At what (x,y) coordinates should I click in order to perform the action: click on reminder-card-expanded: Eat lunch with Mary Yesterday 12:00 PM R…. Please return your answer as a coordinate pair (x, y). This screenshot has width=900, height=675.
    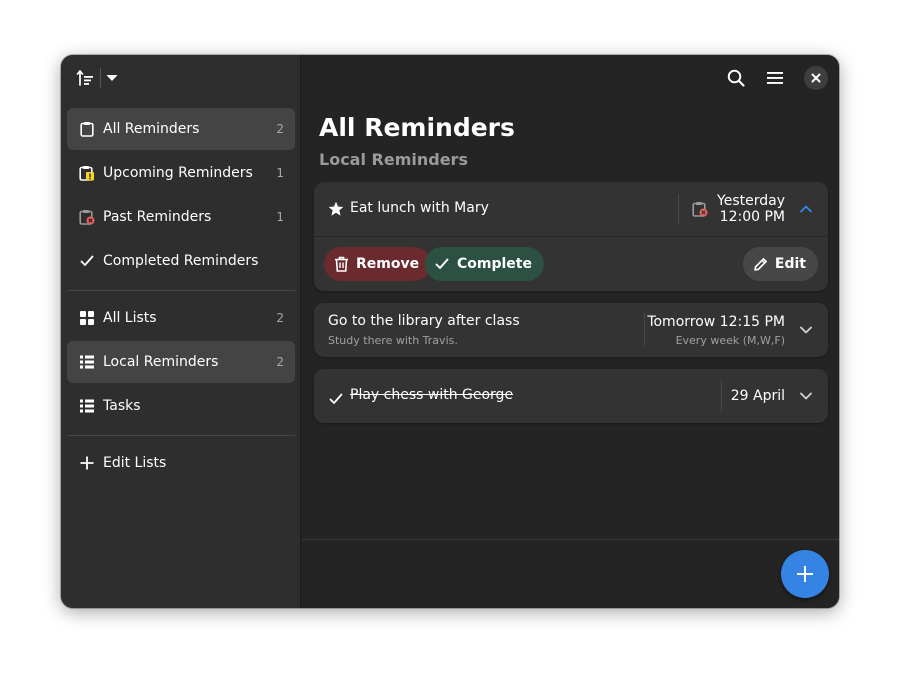
    Looking at the image, I should click on (571, 236).